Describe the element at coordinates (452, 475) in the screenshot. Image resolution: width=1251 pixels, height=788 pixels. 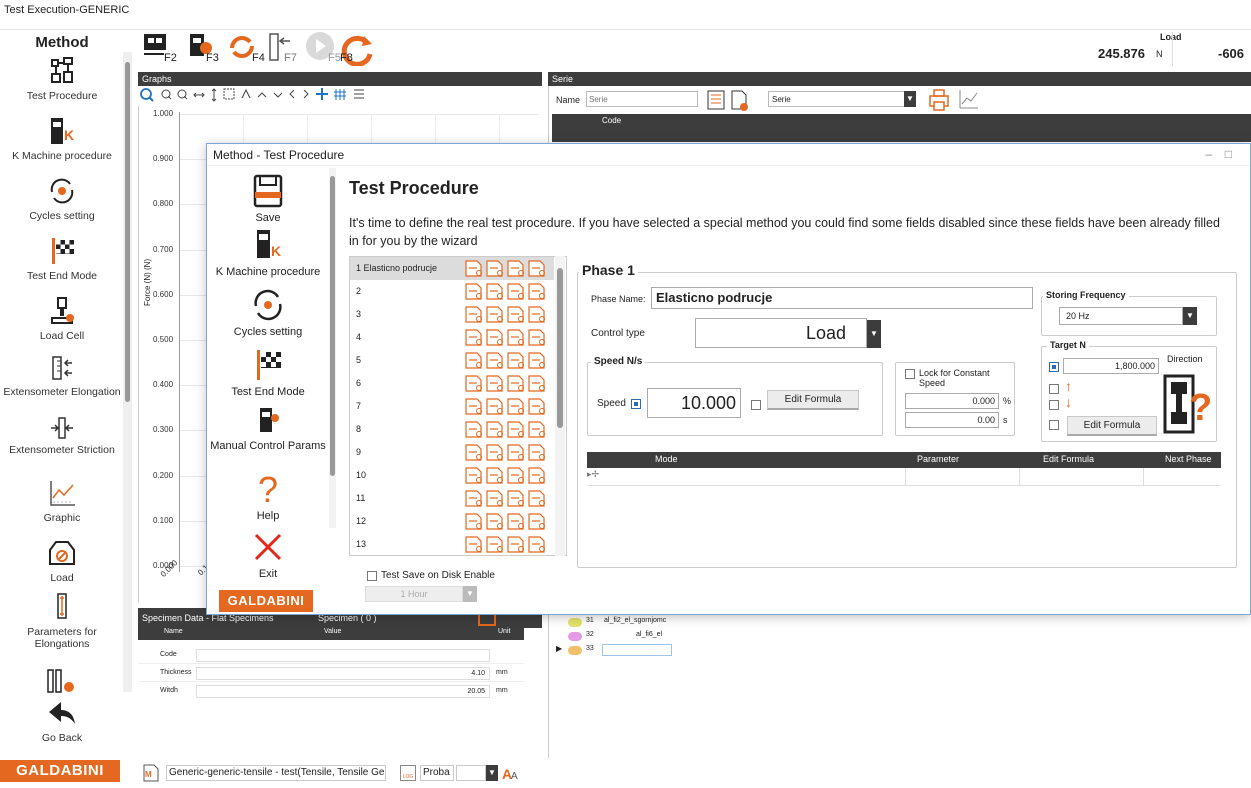
I see `phase-list-item: 10` at that location.